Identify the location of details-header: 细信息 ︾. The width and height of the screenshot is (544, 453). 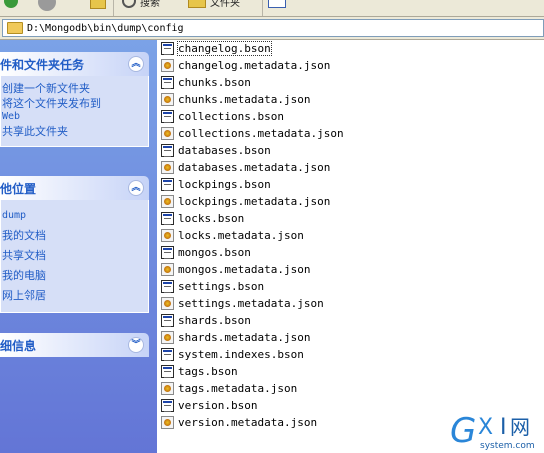
(74, 345).